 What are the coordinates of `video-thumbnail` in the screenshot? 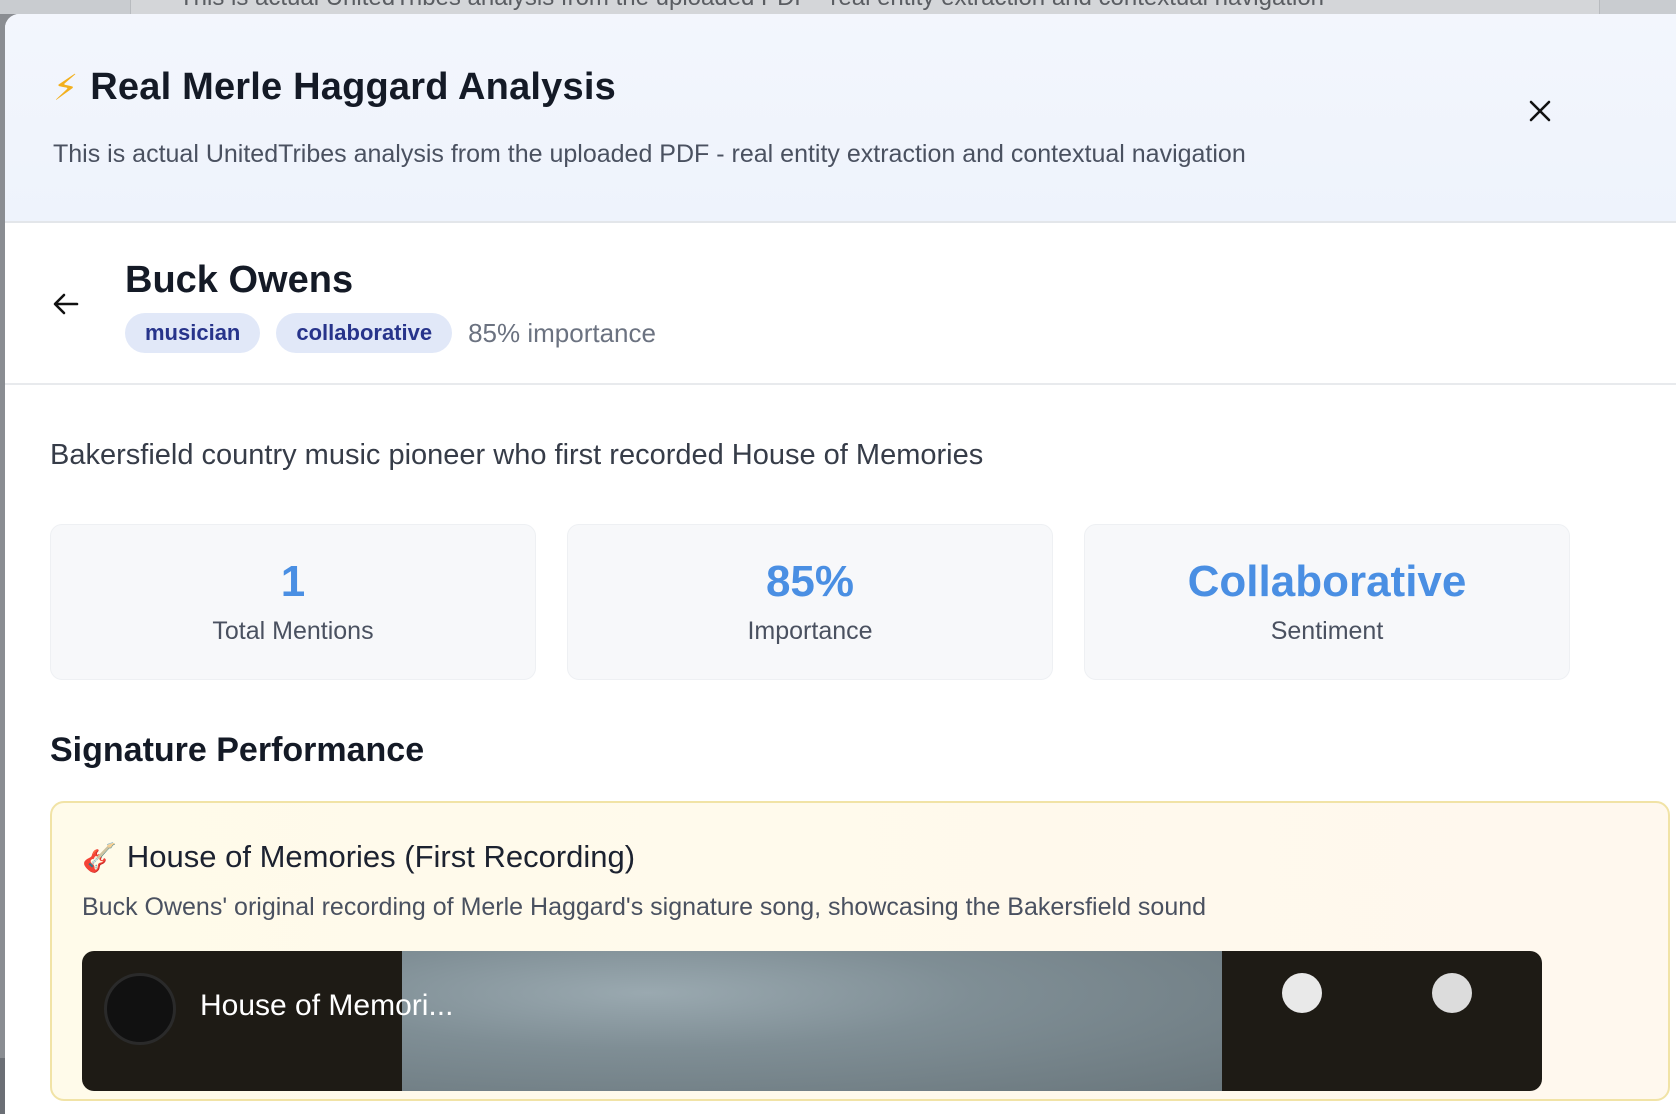 It's located at (812, 1021).